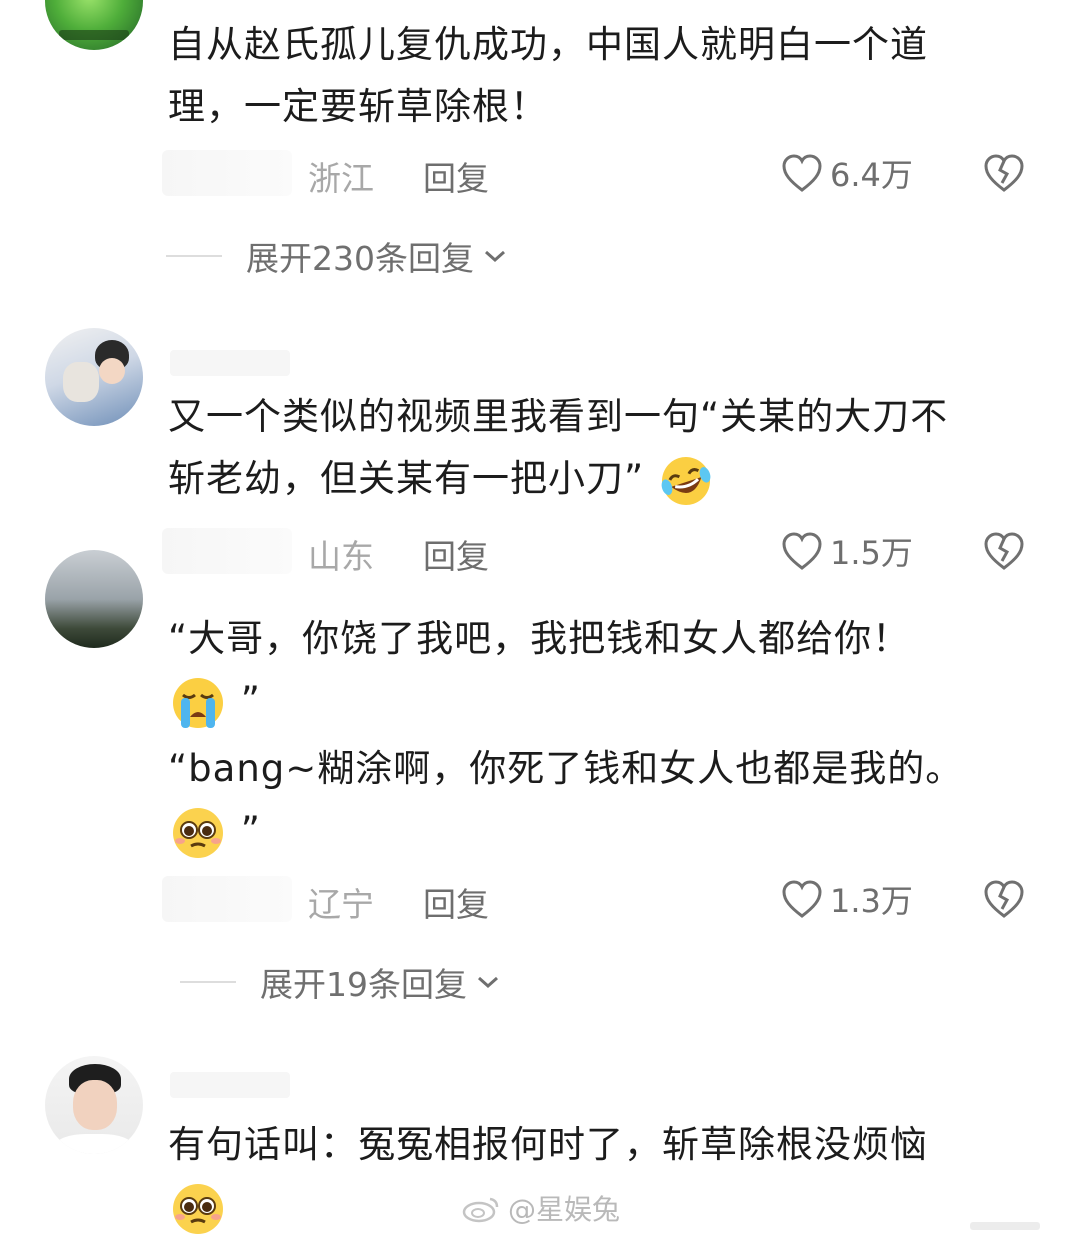 The image size is (1080, 1244). Describe the element at coordinates (341, 556) in the screenshot. I see `region-label: 山东` at that location.